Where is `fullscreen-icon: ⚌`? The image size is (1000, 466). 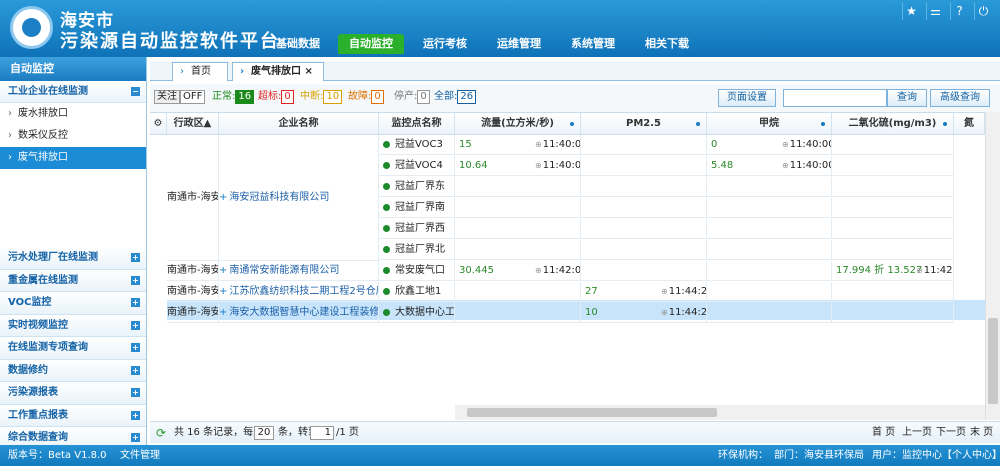
fullscreen-icon: ⚌ is located at coordinates (935, 11).